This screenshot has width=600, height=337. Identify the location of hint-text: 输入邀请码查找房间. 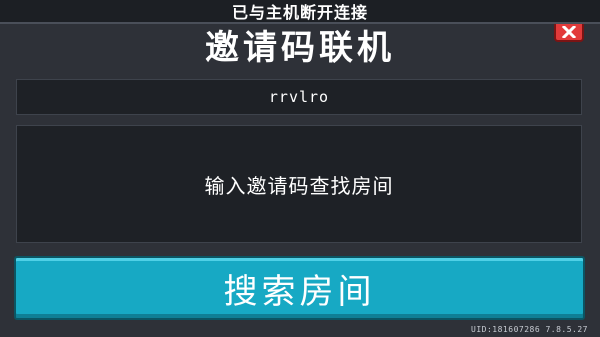
(299, 185).